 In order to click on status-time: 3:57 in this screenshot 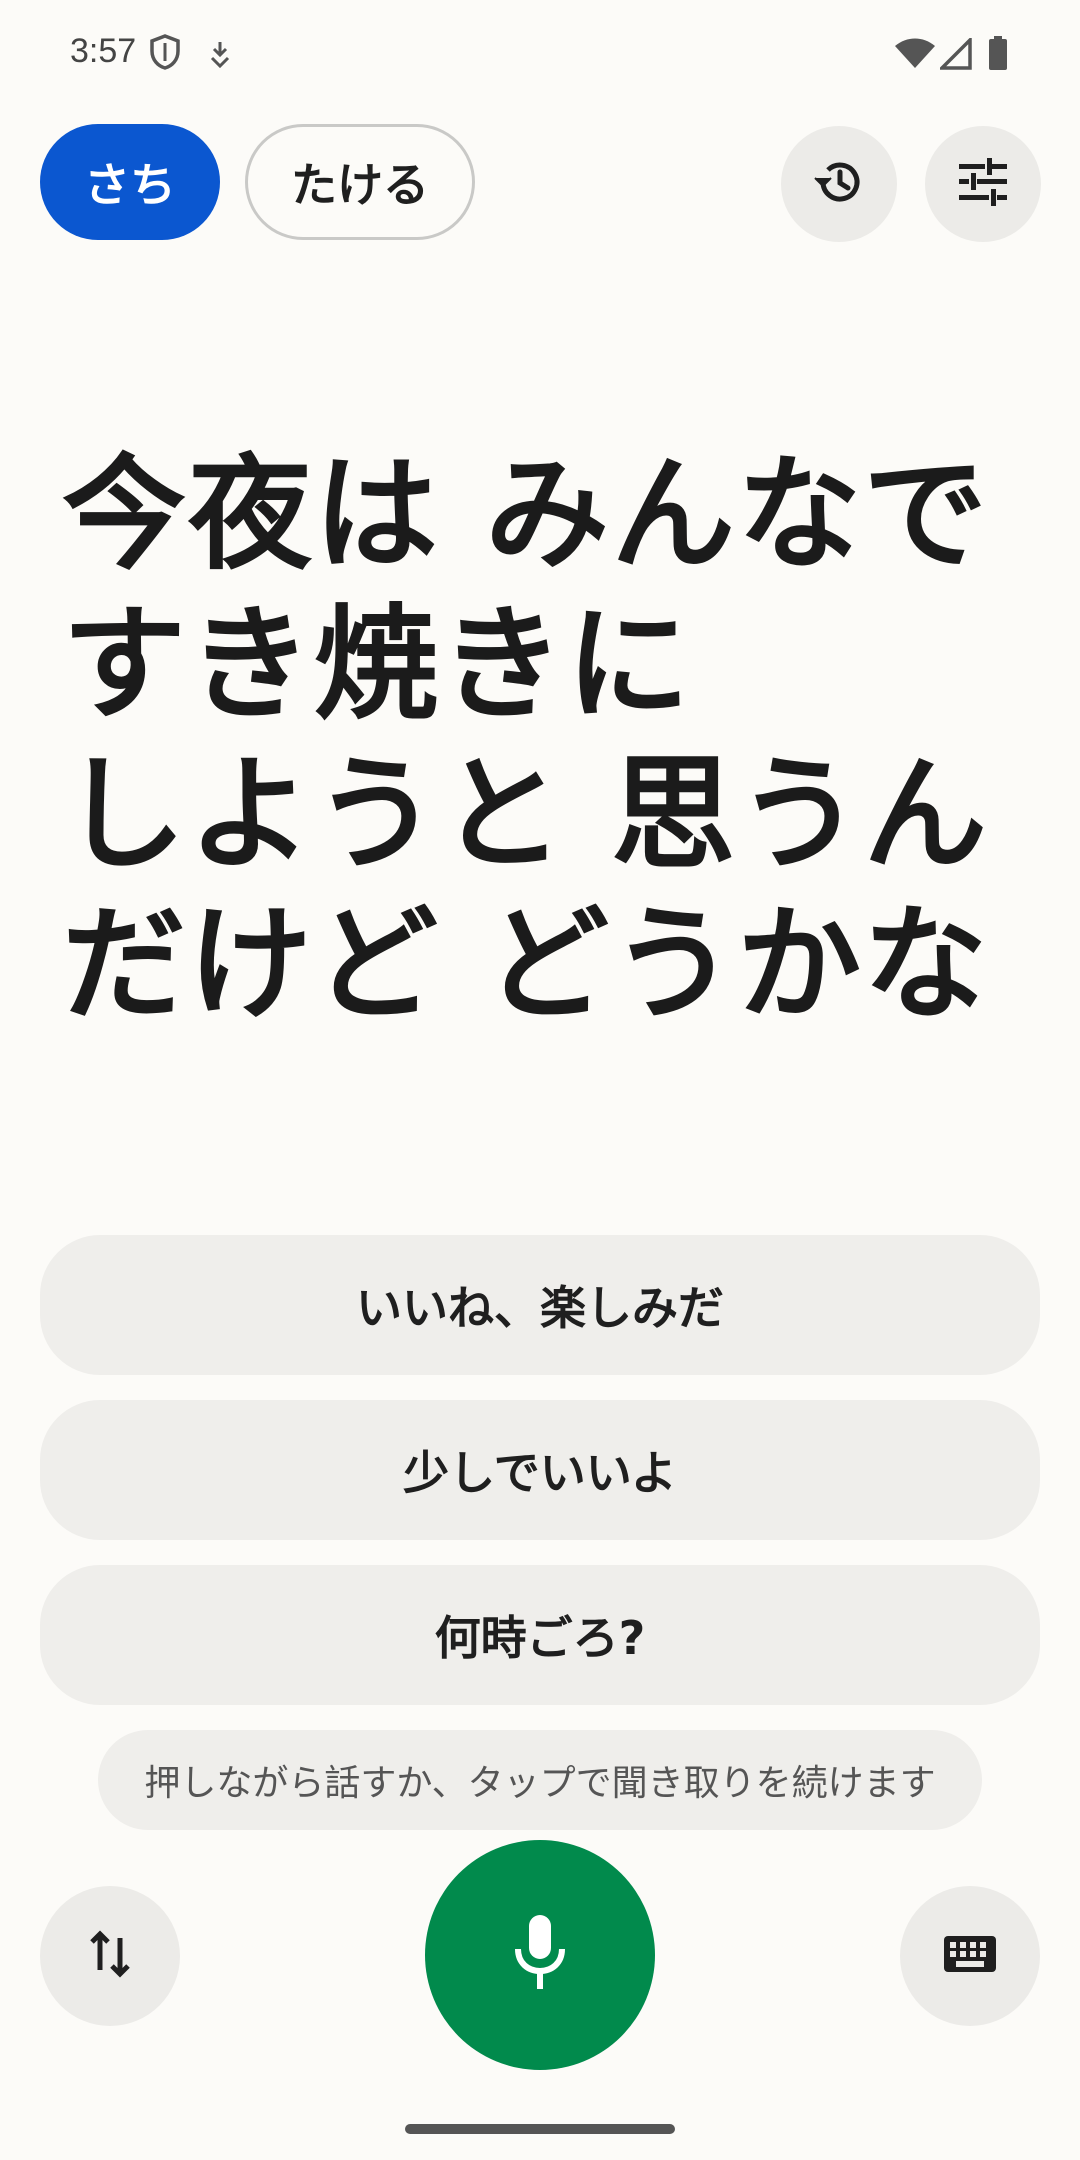, I will do `click(103, 51)`.